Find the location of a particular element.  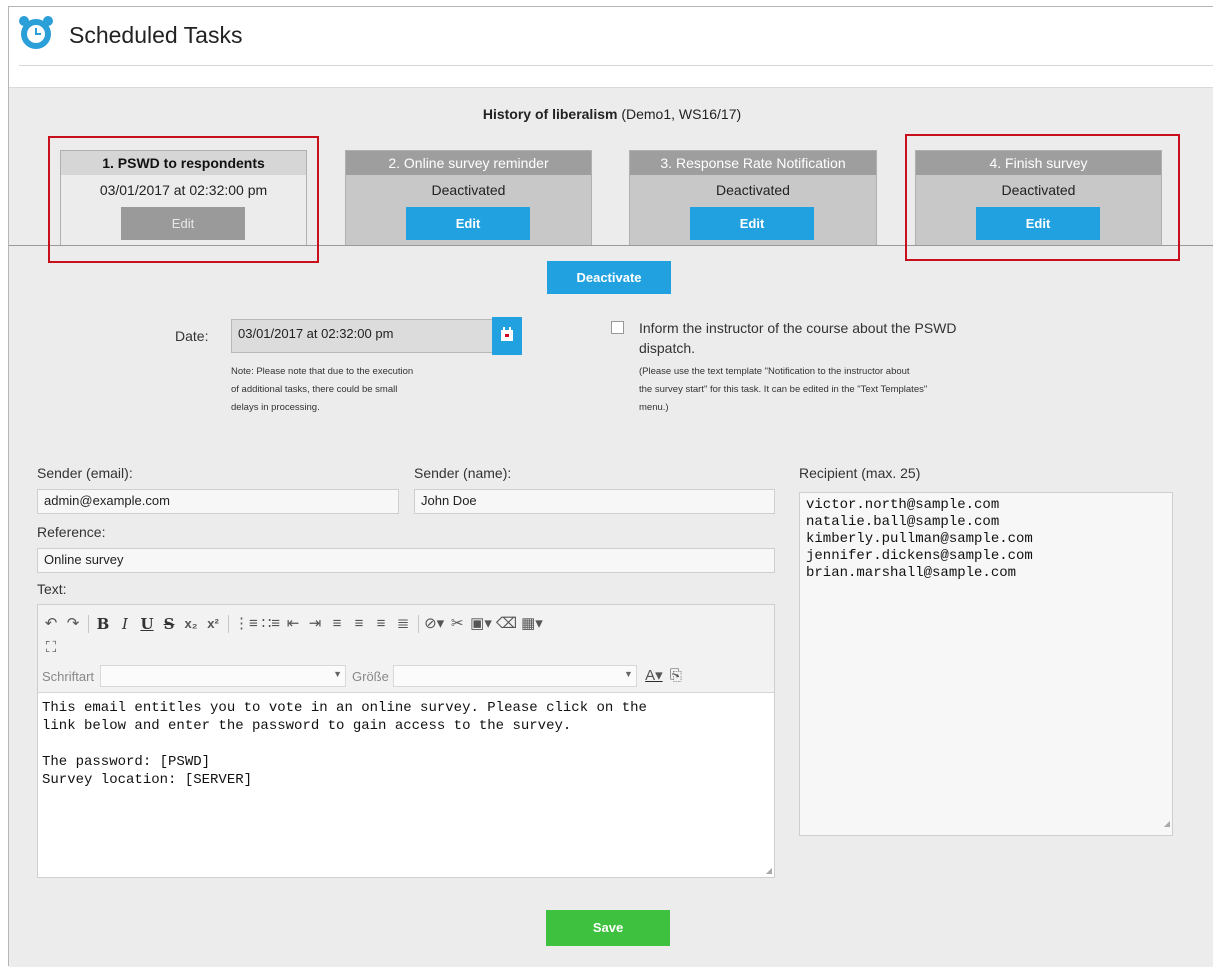

source-icon: ⎘ is located at coordinates (676, 676).